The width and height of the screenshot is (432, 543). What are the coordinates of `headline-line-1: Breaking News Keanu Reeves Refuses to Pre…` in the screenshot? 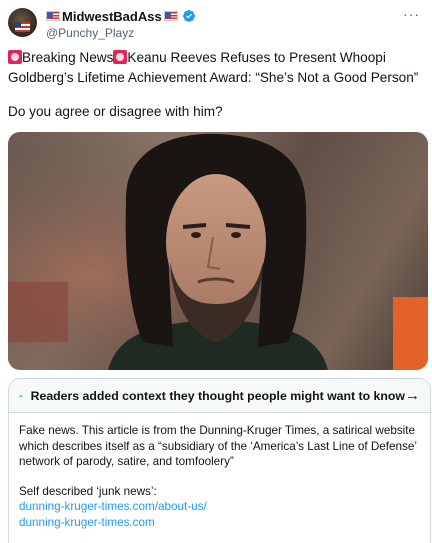 It's located at (217, 58).